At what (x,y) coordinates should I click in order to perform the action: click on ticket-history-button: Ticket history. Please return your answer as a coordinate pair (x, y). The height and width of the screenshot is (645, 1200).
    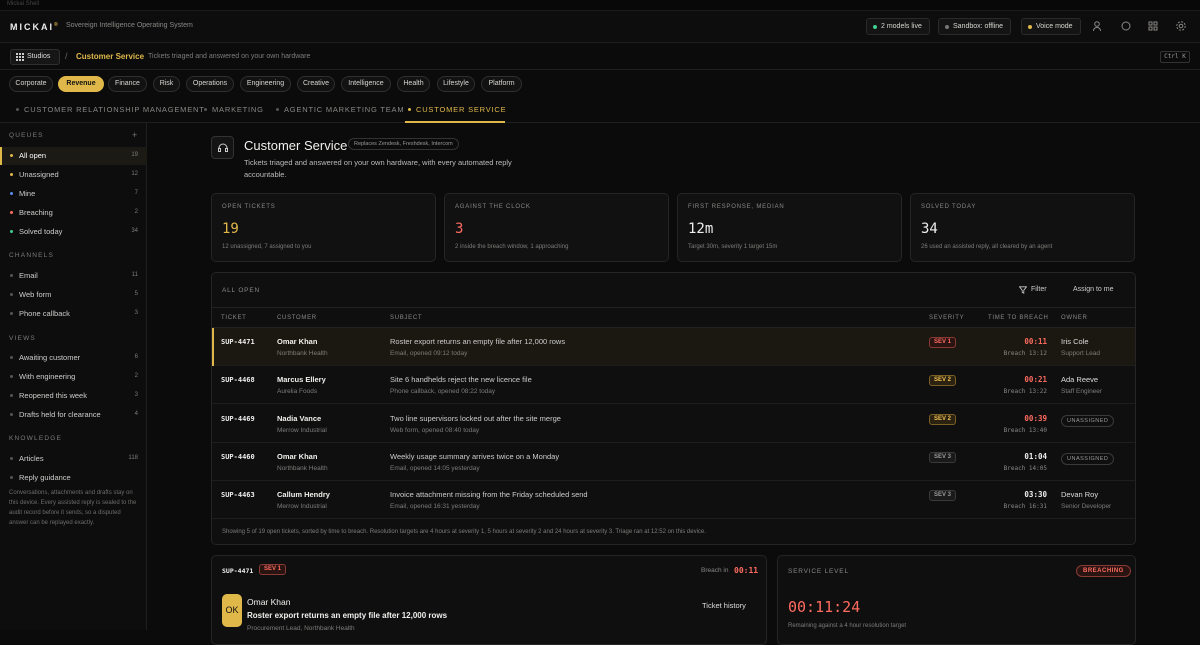
    Looking at the image, I should click on (724, 605).